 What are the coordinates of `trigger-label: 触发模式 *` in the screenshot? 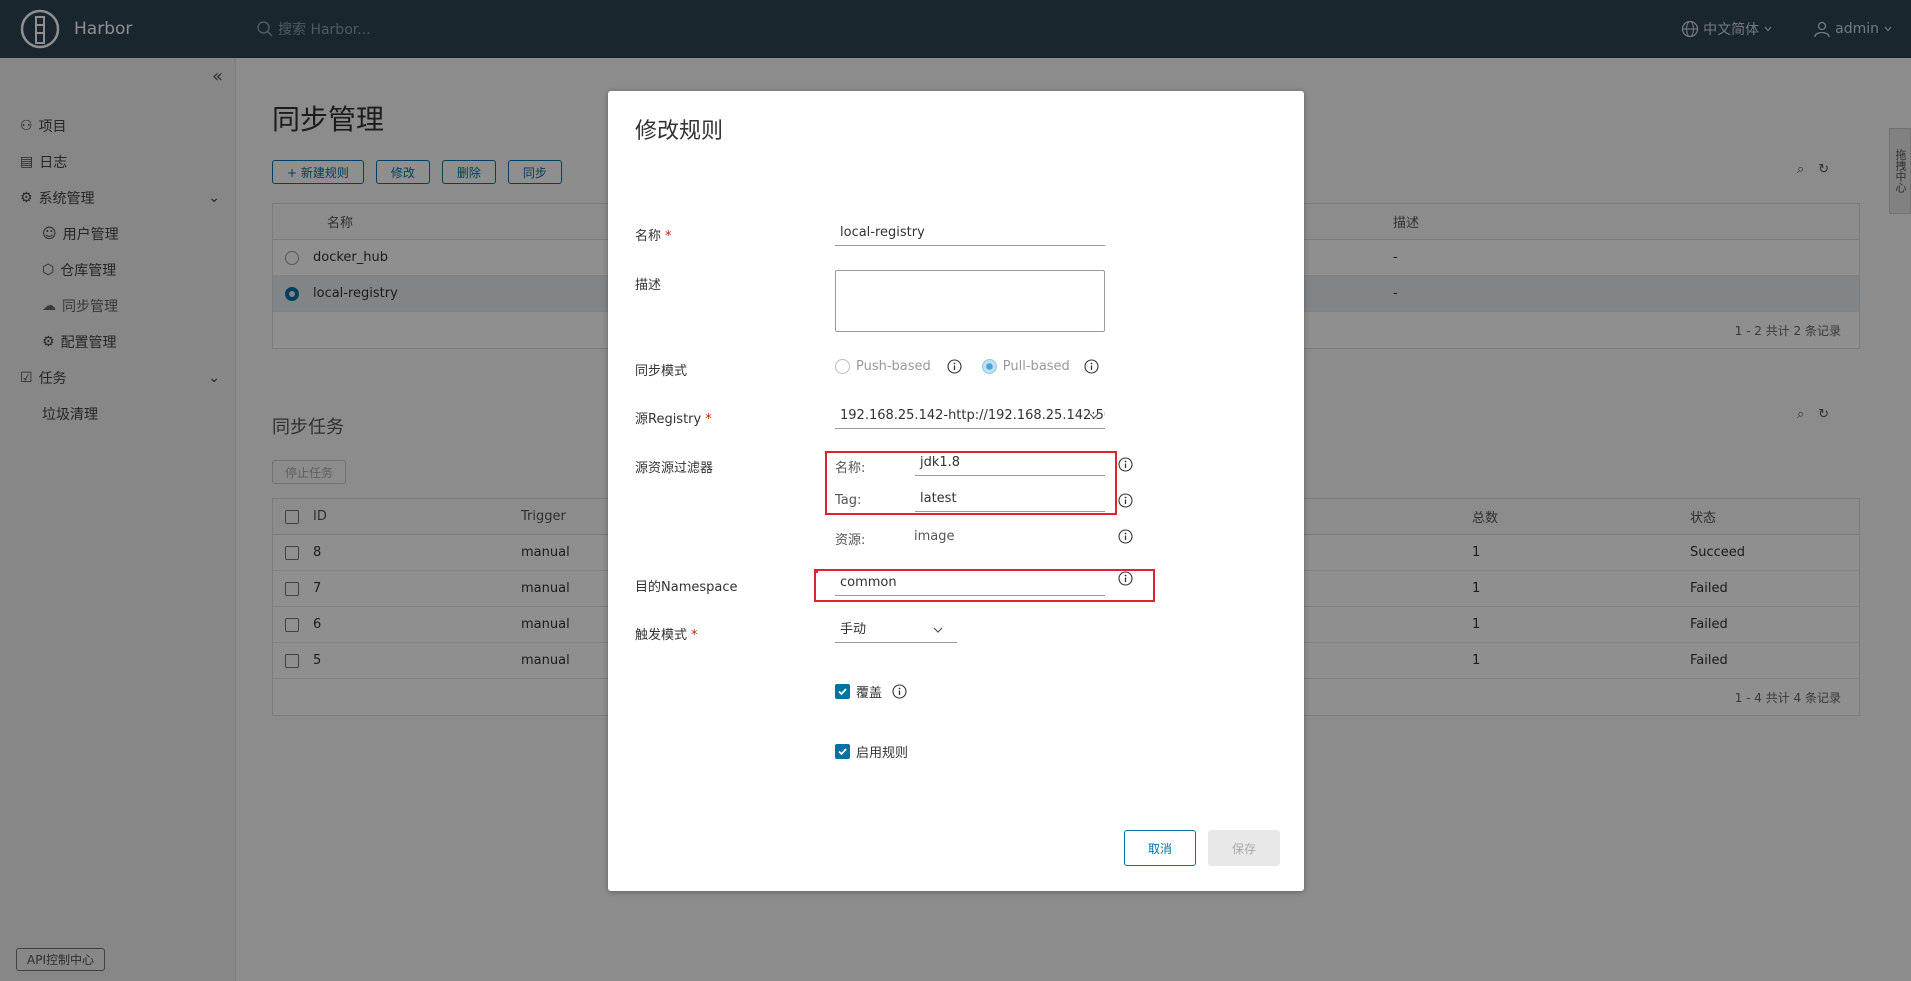 It's located at (666, 635).